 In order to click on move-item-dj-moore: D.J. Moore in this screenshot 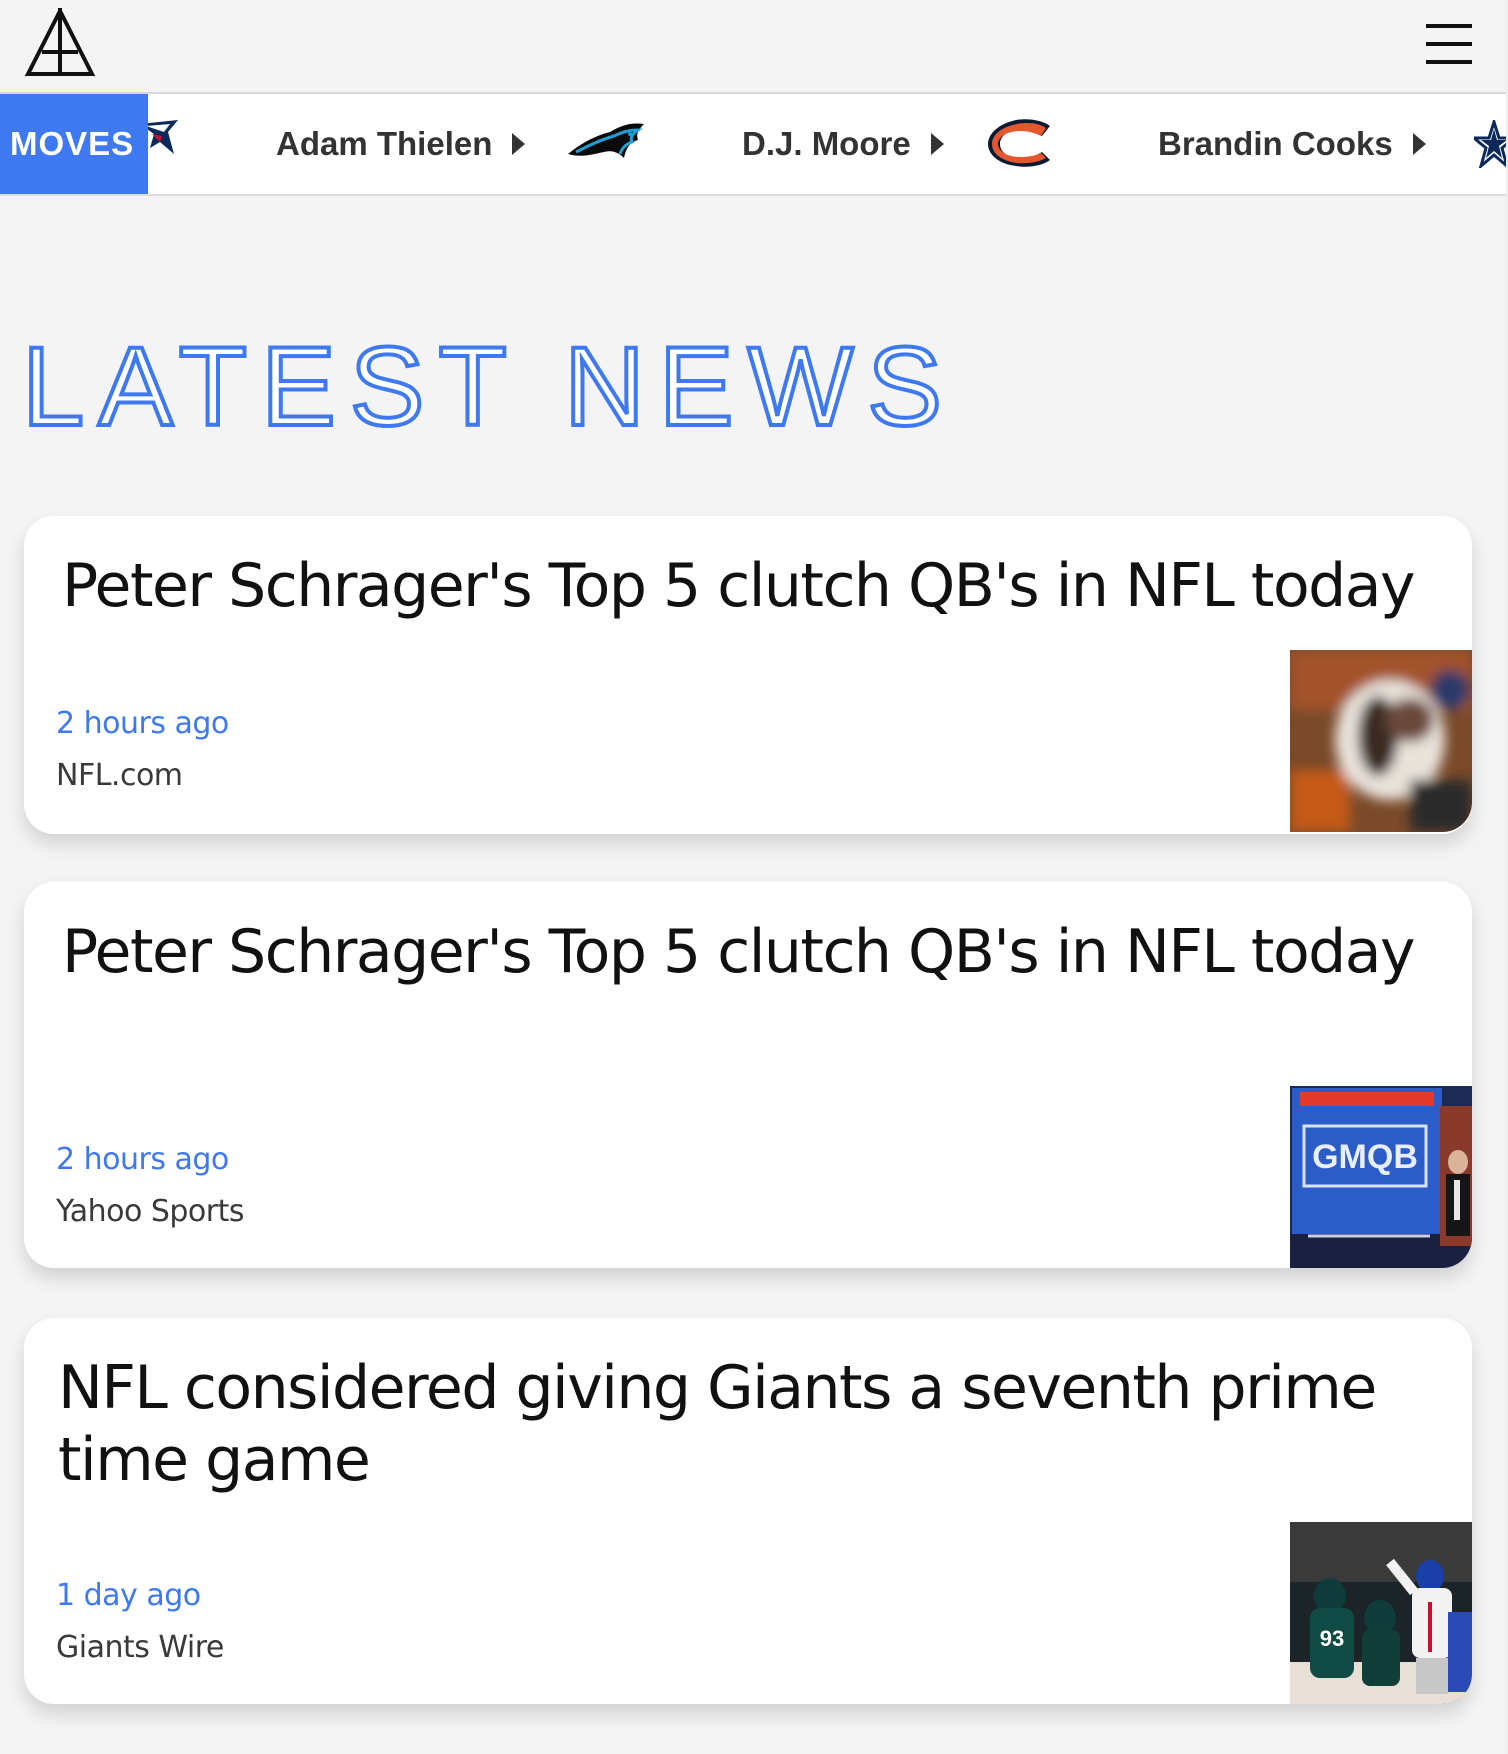, I will do `click(843, 144)`.